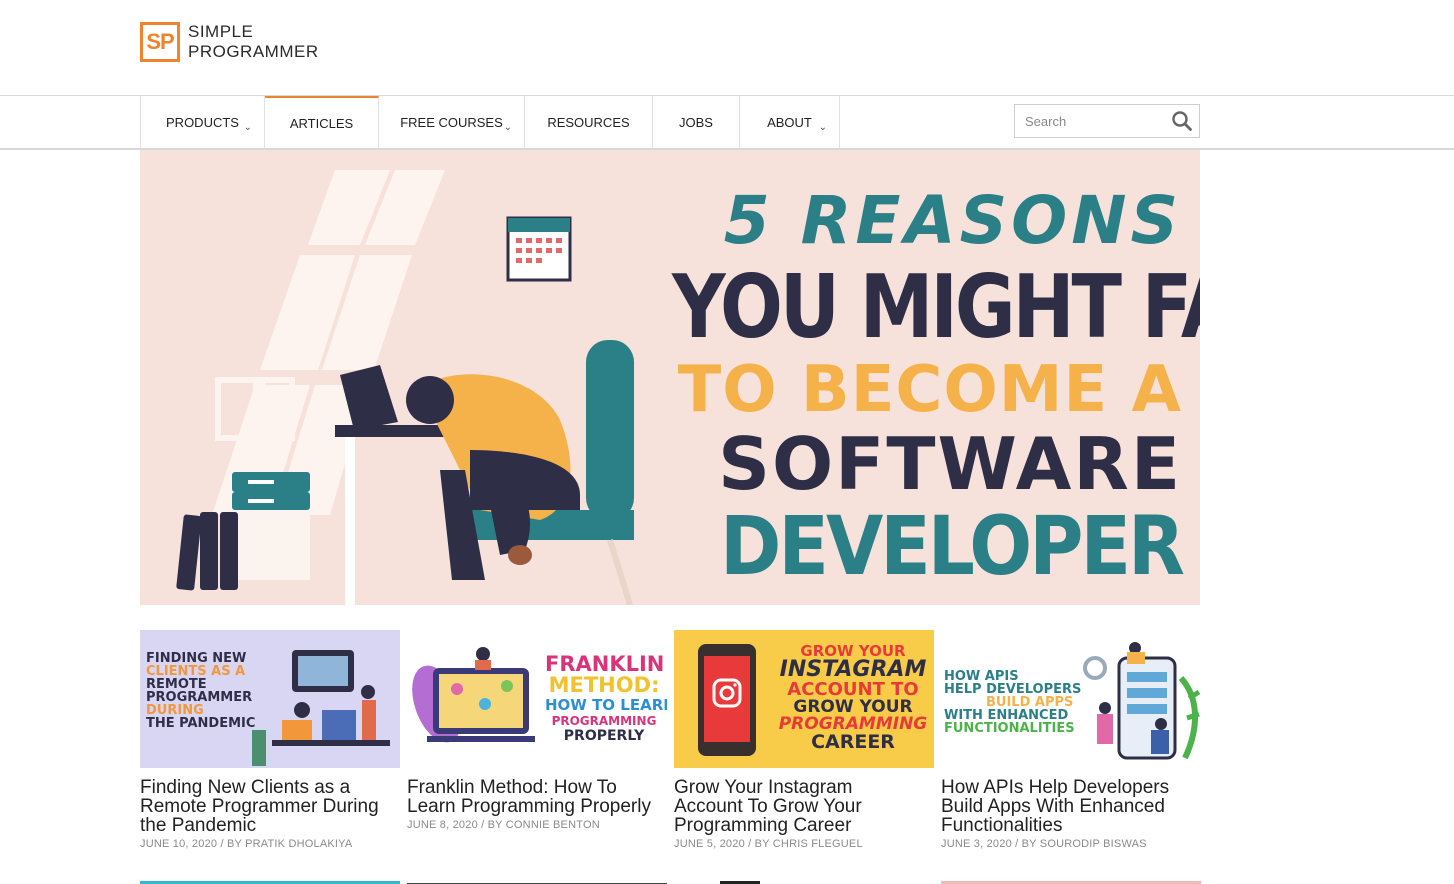  What do you see at coordinates (246, 844) in the screenshot?
I see `article-meta: JUNE 10, 2020 / BY PRATIK DHOLAKIYA` at bounding box center [246, 844].